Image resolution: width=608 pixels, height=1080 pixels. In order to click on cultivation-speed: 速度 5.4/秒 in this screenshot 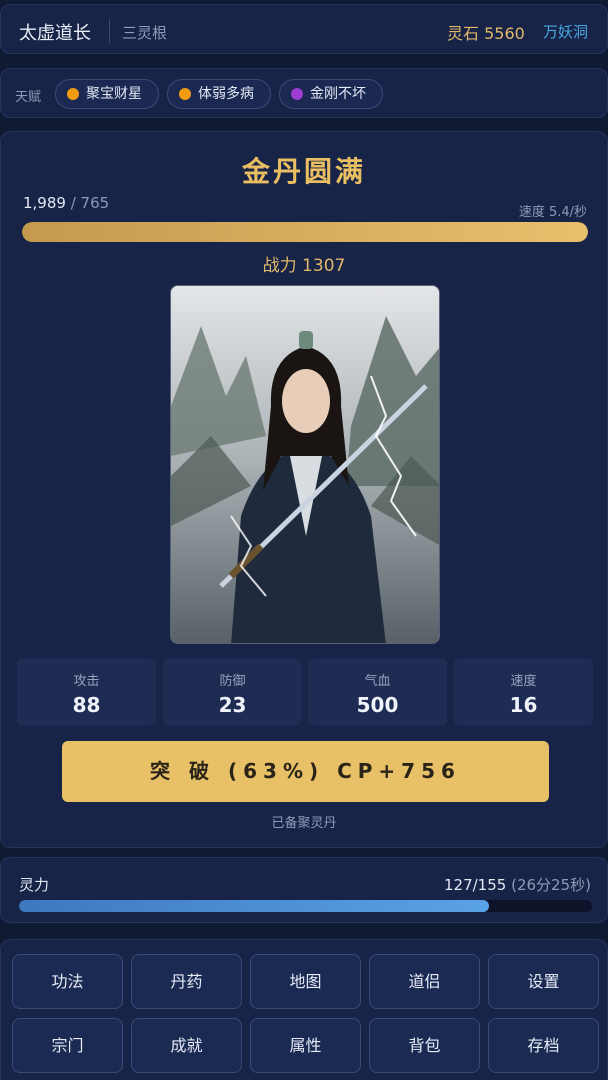, I will do `click(552, 212)`.